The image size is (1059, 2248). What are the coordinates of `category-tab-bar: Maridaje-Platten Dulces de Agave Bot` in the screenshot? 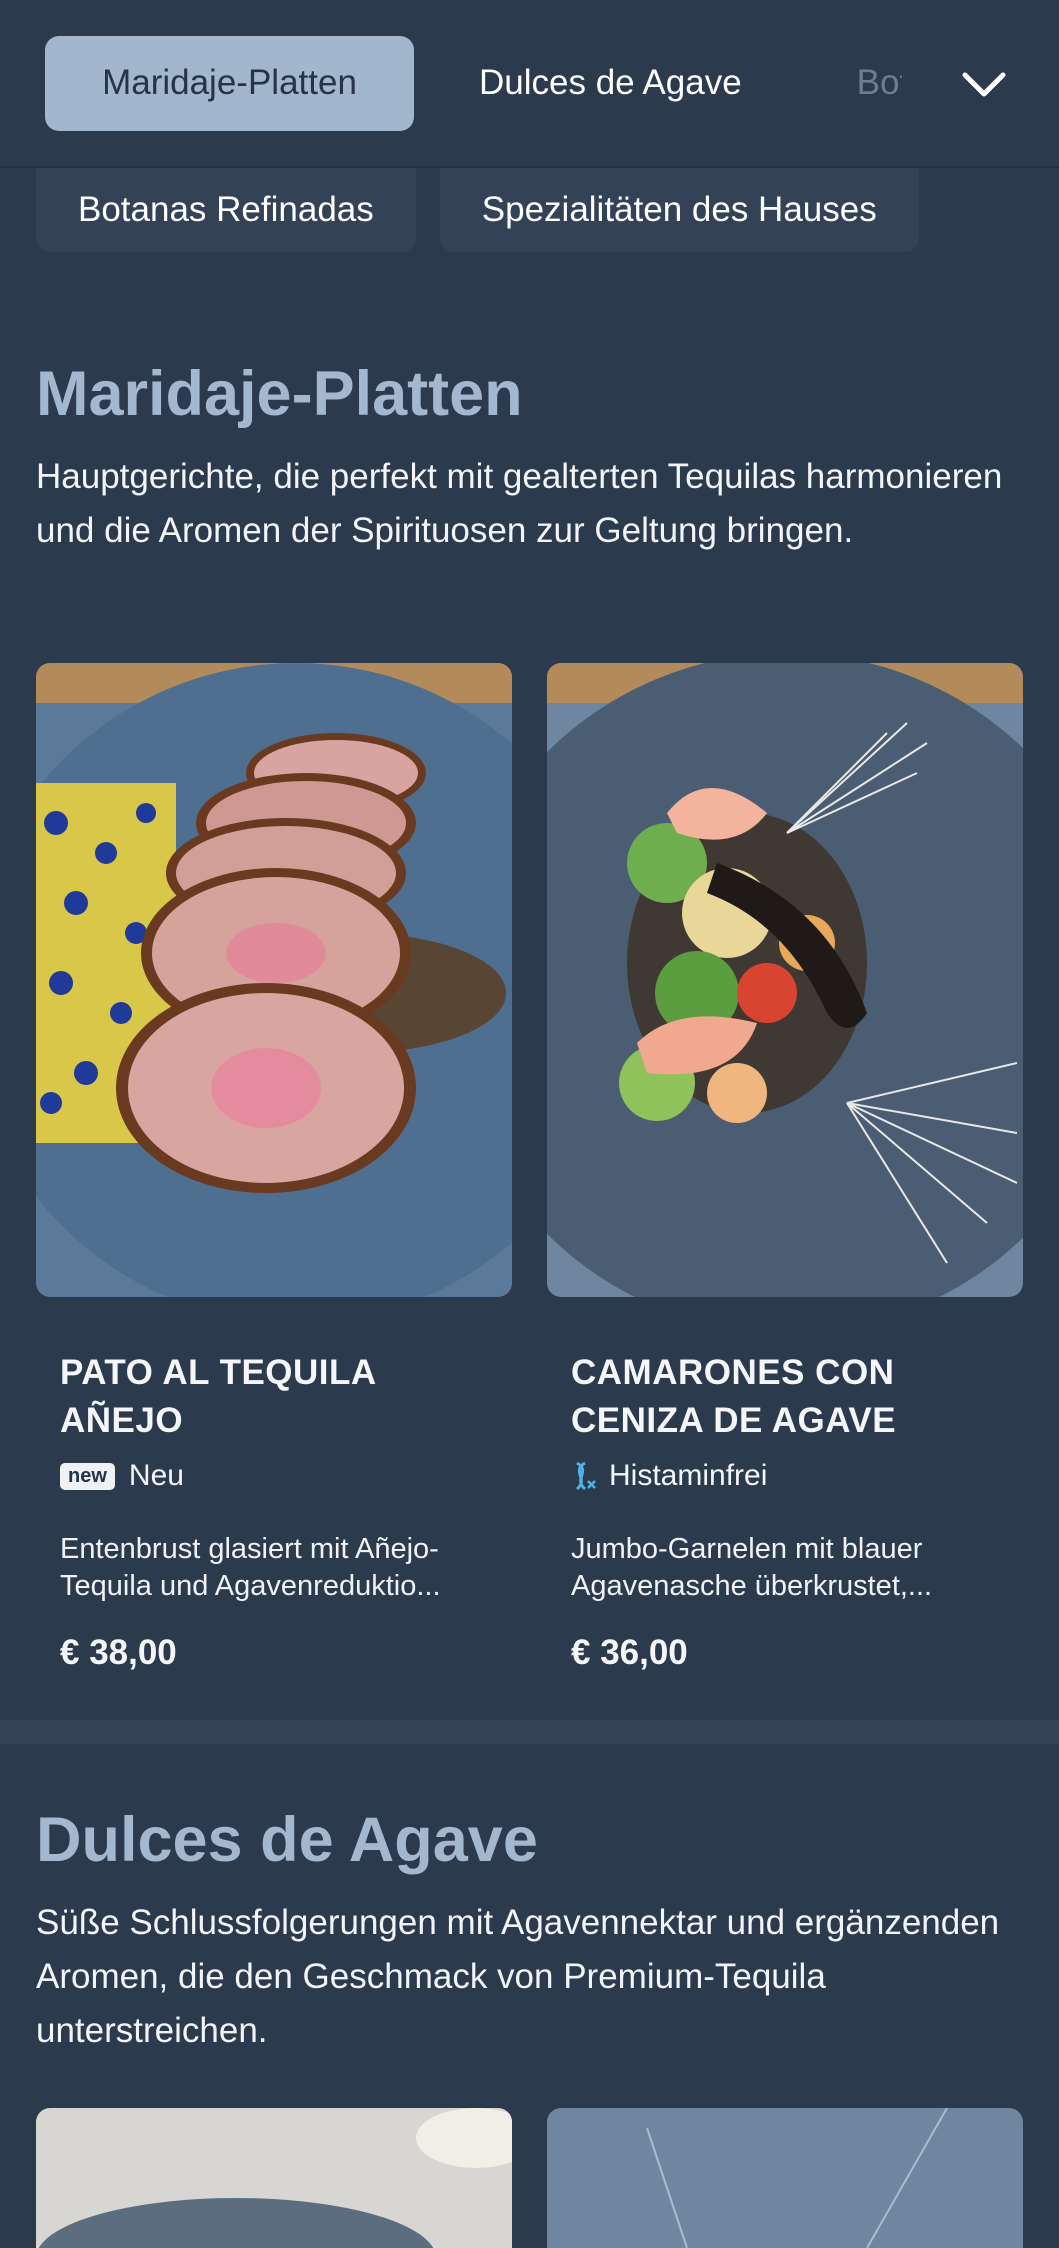 It's located at (529, 84).